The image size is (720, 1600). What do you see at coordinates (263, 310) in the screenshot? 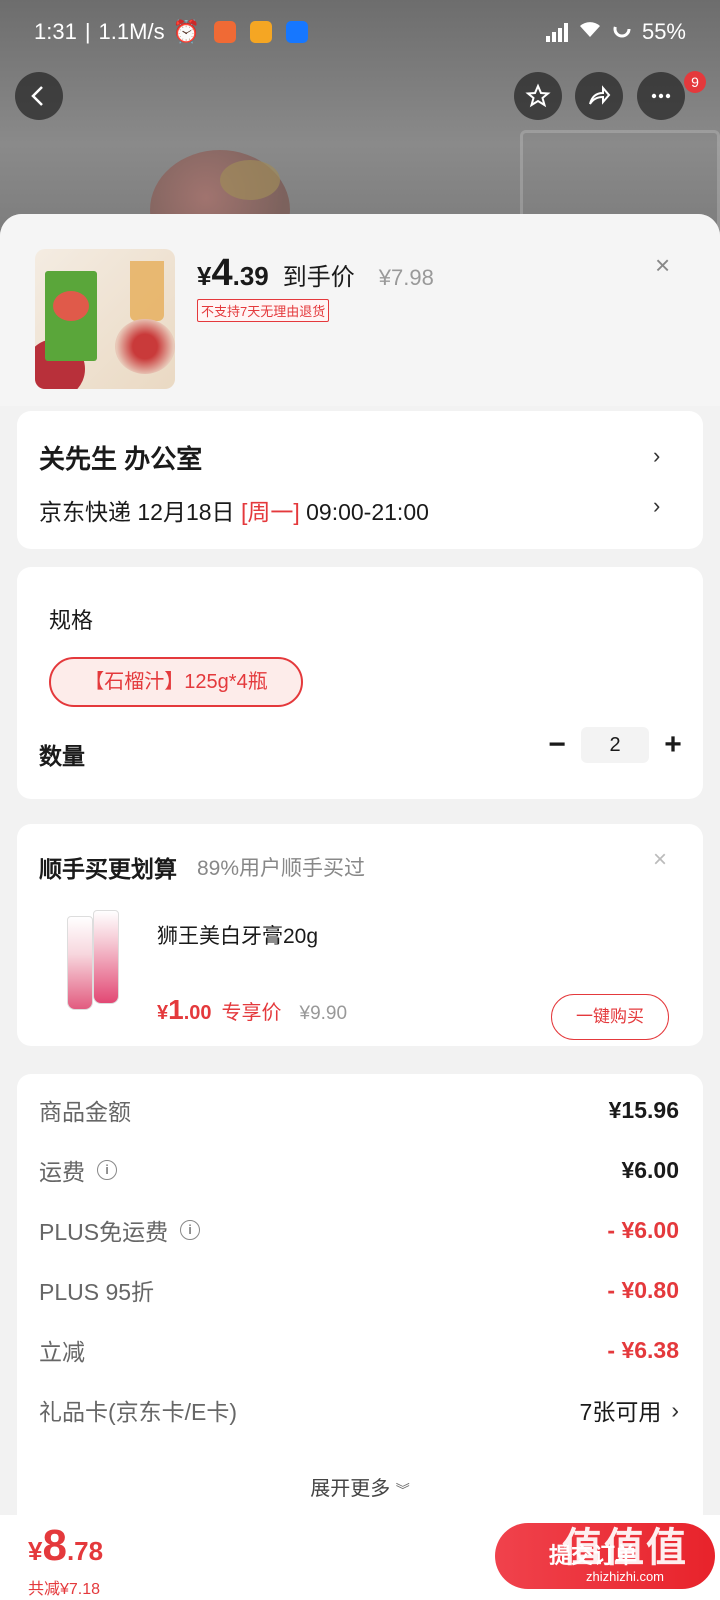
I see `return-policy-tag: 不支持7天无理由退货` at bounding box center [263, 310].